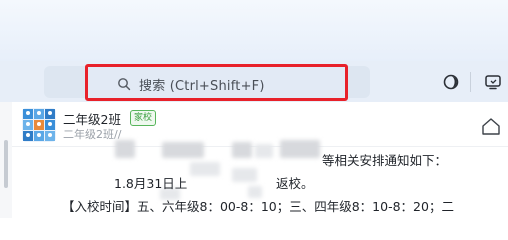  What do you see at coordinates (143, 118) in the screenshot?
I see `group-type-badge: 家校` at bounding box center [143, 118].